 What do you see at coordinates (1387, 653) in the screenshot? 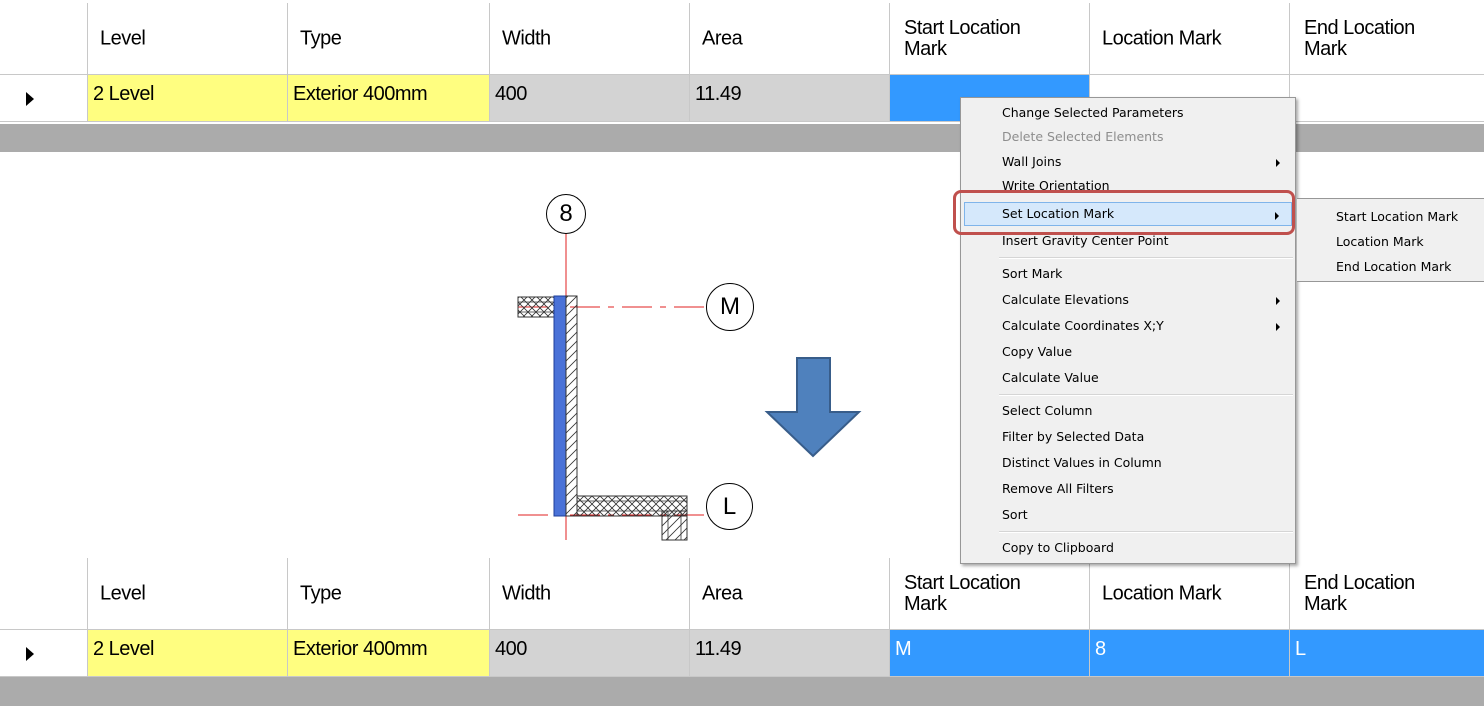
I see `cell-end-location-mark: L` at bounding box center [1387, 653].